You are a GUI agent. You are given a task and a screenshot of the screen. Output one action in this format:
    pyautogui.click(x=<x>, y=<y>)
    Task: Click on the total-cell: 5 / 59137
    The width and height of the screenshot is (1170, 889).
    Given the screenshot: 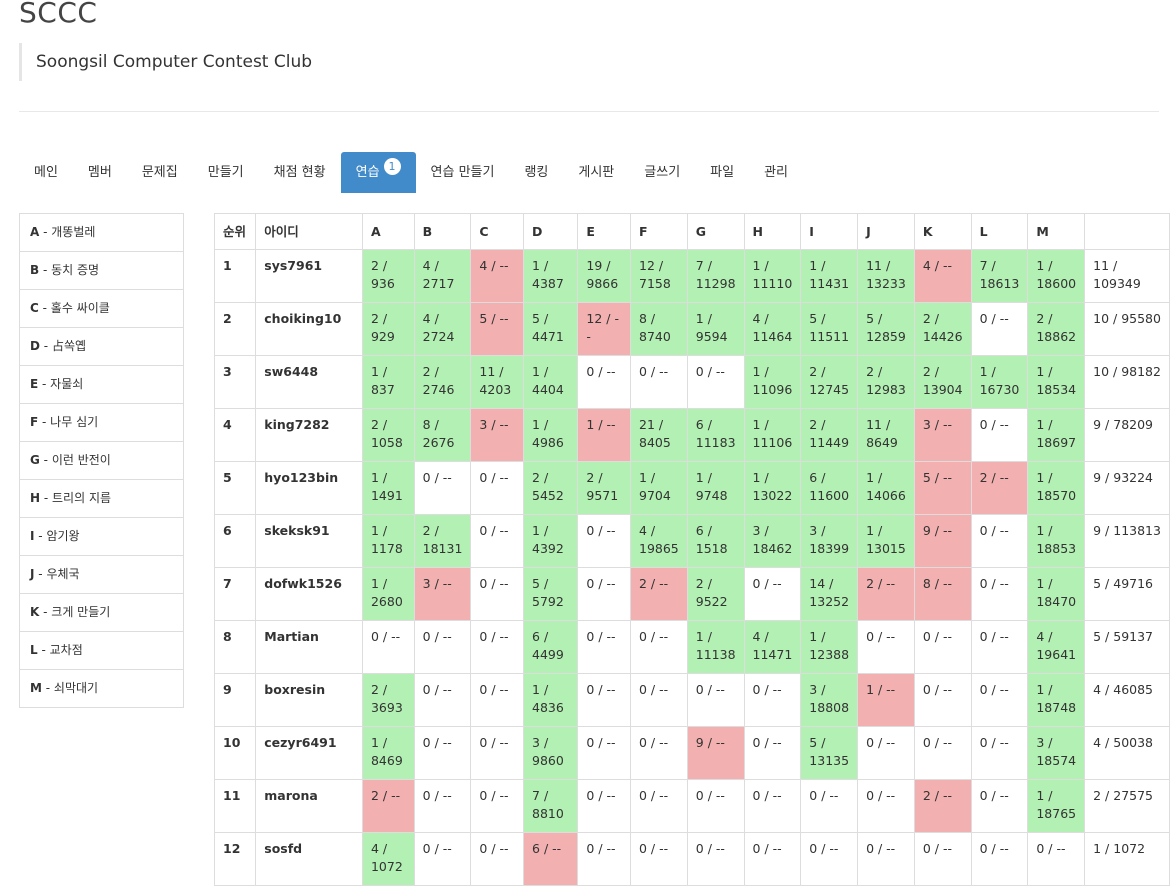 What is the action you would take?
    pyautogui.click(x=1127, y=647)
    